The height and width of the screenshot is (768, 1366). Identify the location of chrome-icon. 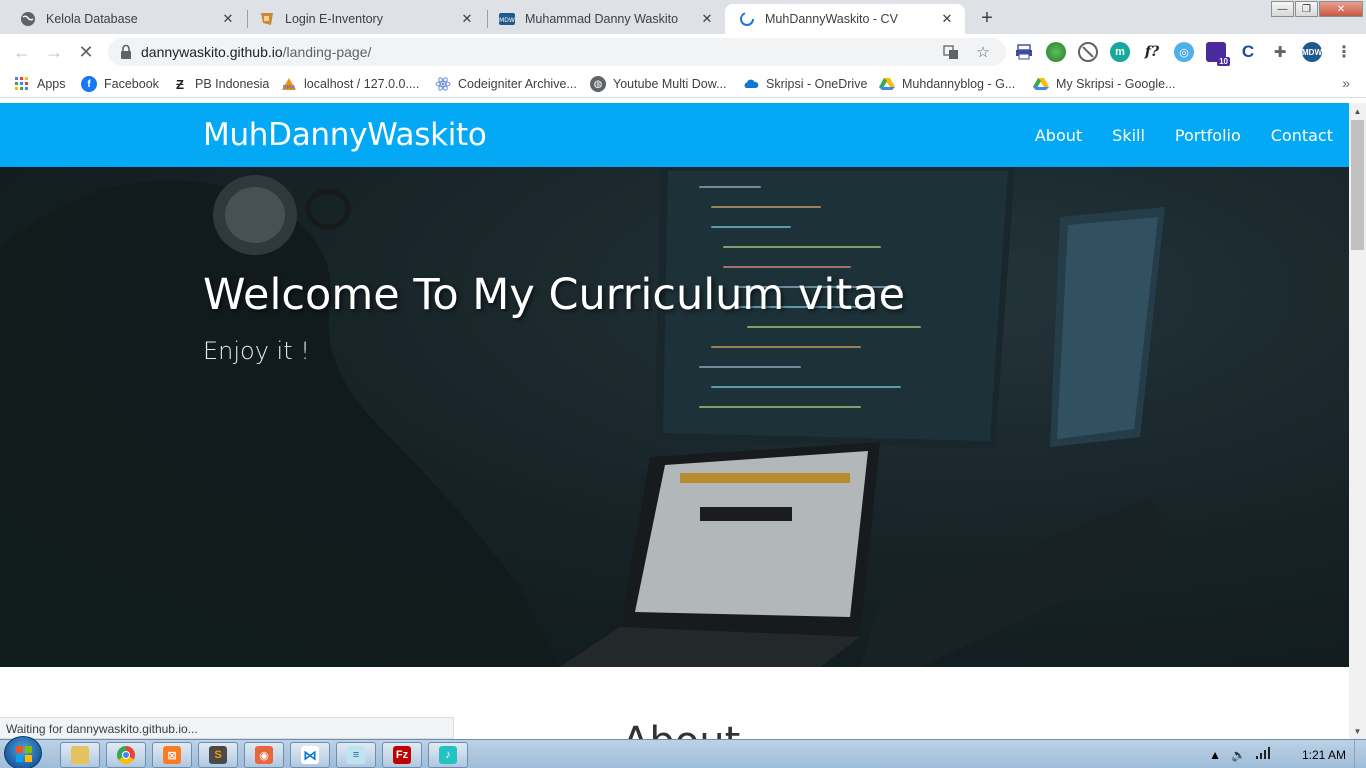
(126, 755).